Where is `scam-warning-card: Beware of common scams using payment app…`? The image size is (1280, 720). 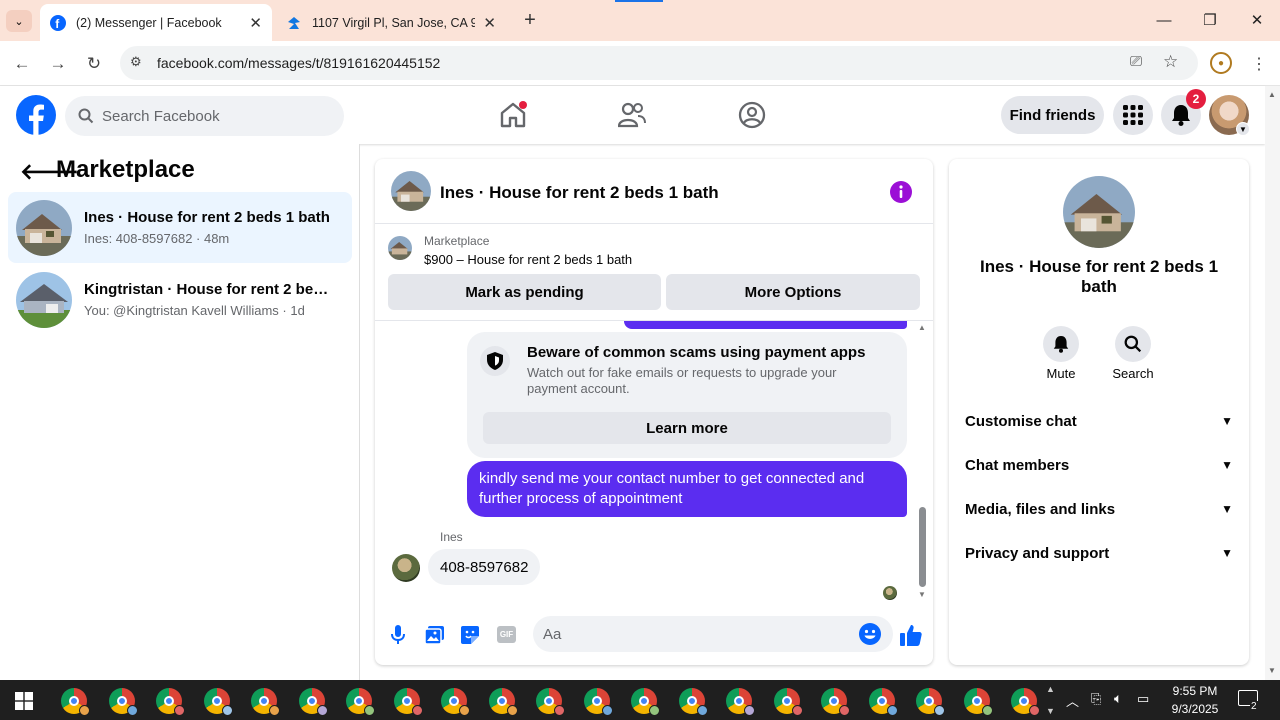 scam-warning-card: Beware of common scams using payment app… is located at coordinates (687, 395).